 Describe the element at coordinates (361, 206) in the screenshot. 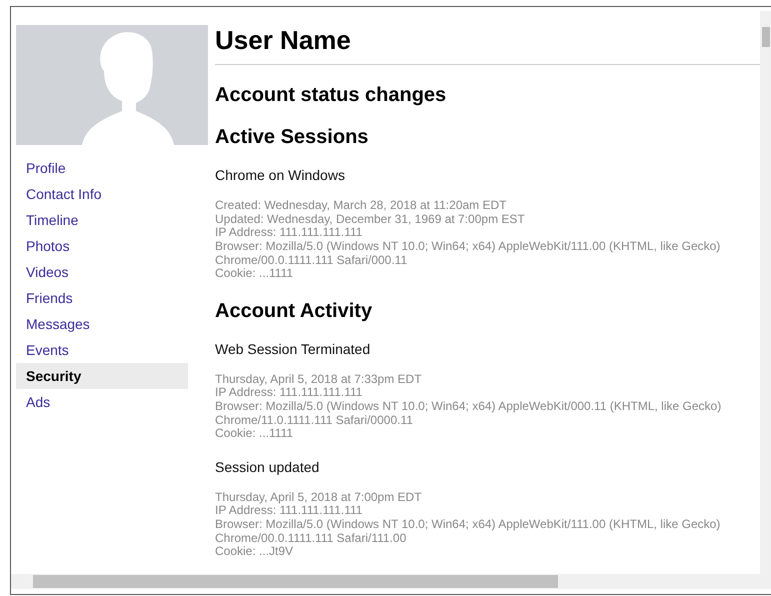

I see `detail-text: Created: Wednesday, March 28, 2018 at 11:20am EDT` at that location.